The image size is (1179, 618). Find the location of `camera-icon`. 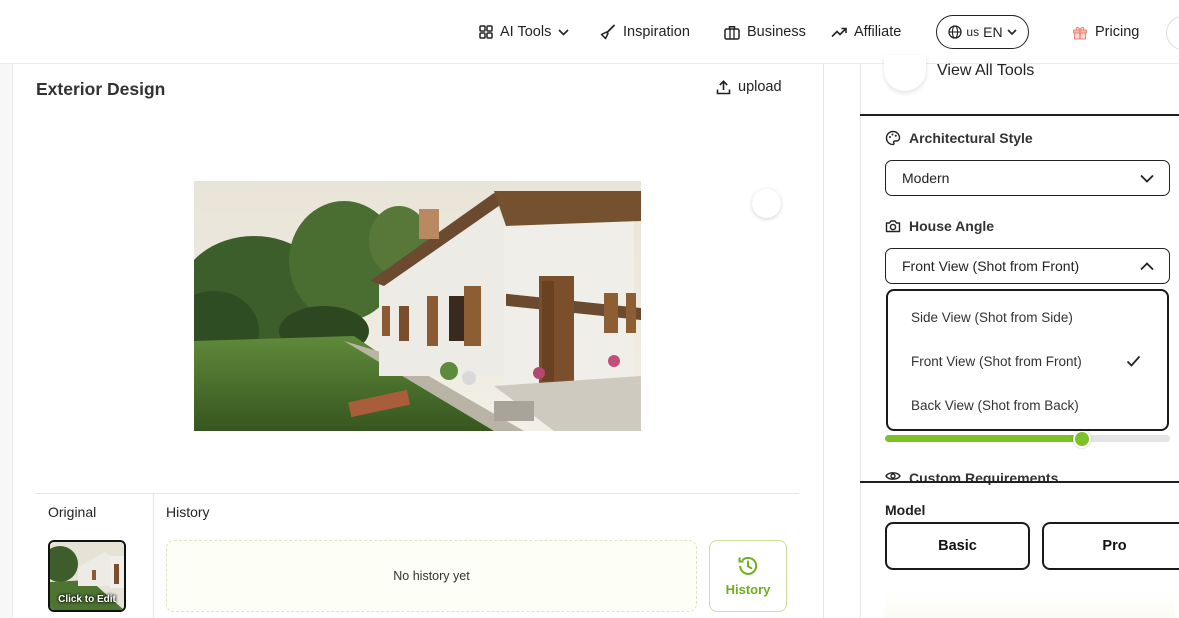

camera-icon is located at coordinates (893, 226).